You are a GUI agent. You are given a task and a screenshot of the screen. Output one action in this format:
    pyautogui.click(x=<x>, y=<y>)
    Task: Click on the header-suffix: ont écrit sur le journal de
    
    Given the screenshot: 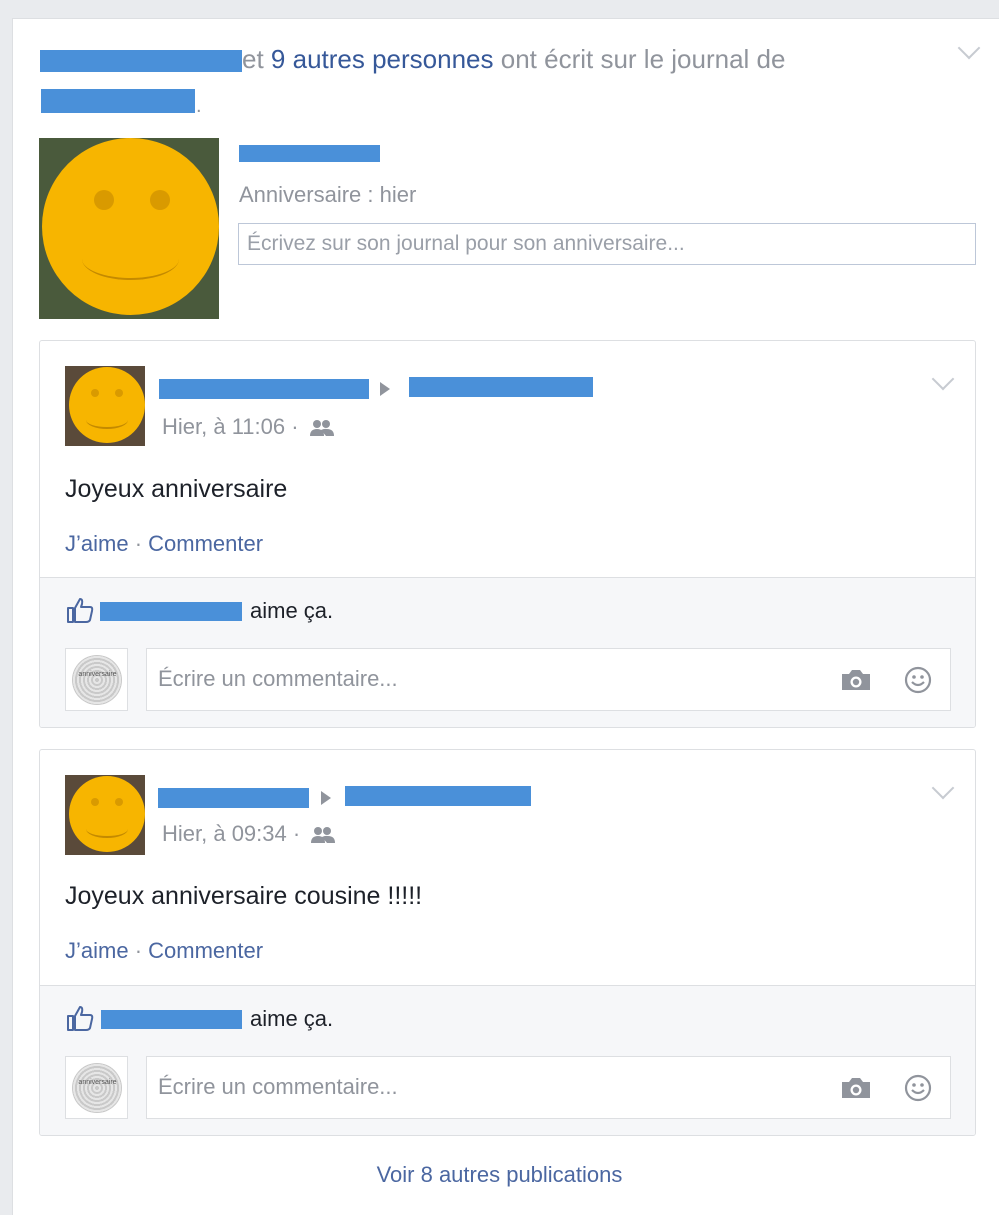 What is the action you would take?
    pyautogui.click(x=639, y=59)
    